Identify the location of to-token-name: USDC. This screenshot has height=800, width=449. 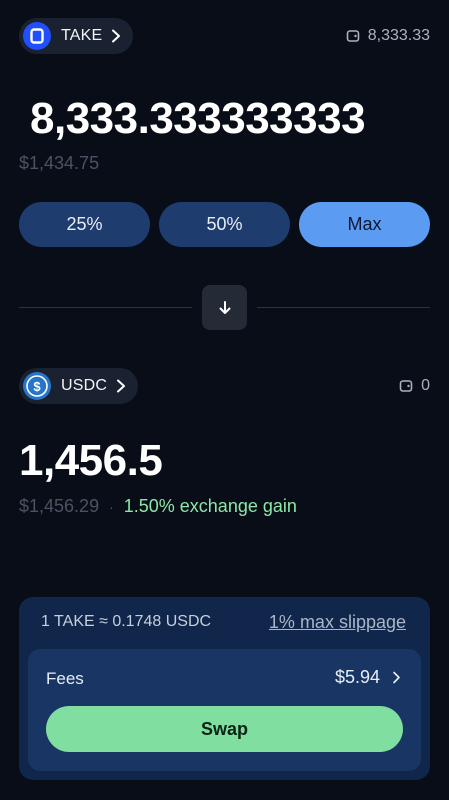
(84, 385).